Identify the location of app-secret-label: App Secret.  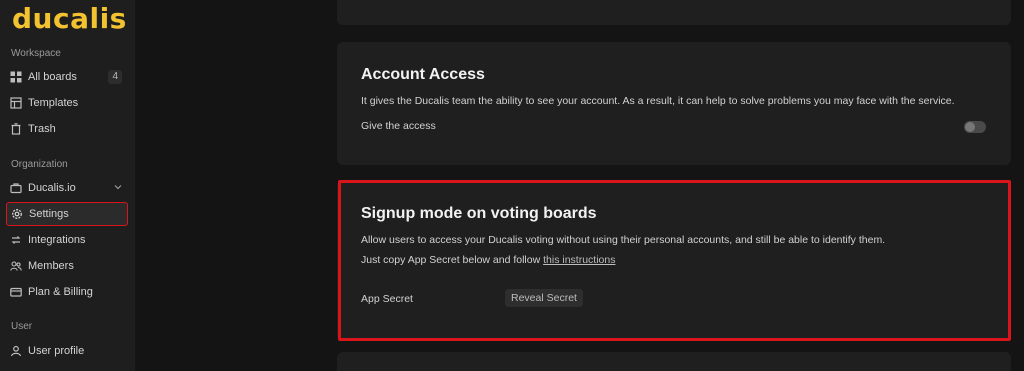
(387, 299).